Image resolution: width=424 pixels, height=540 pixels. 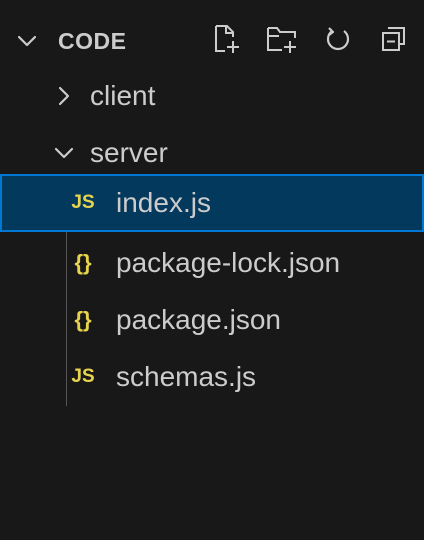 I want to click on file-label: package-lock.json, so click(x=228, y=262).